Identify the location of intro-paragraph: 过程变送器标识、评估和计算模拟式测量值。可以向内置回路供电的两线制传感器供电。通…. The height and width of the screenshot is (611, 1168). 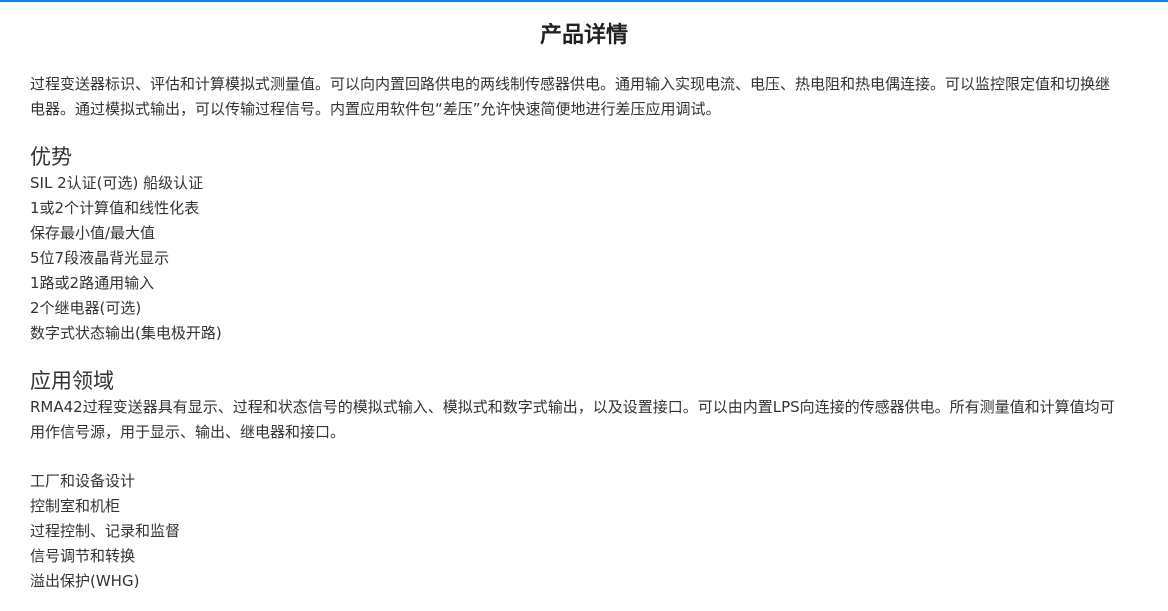
(570, 96).